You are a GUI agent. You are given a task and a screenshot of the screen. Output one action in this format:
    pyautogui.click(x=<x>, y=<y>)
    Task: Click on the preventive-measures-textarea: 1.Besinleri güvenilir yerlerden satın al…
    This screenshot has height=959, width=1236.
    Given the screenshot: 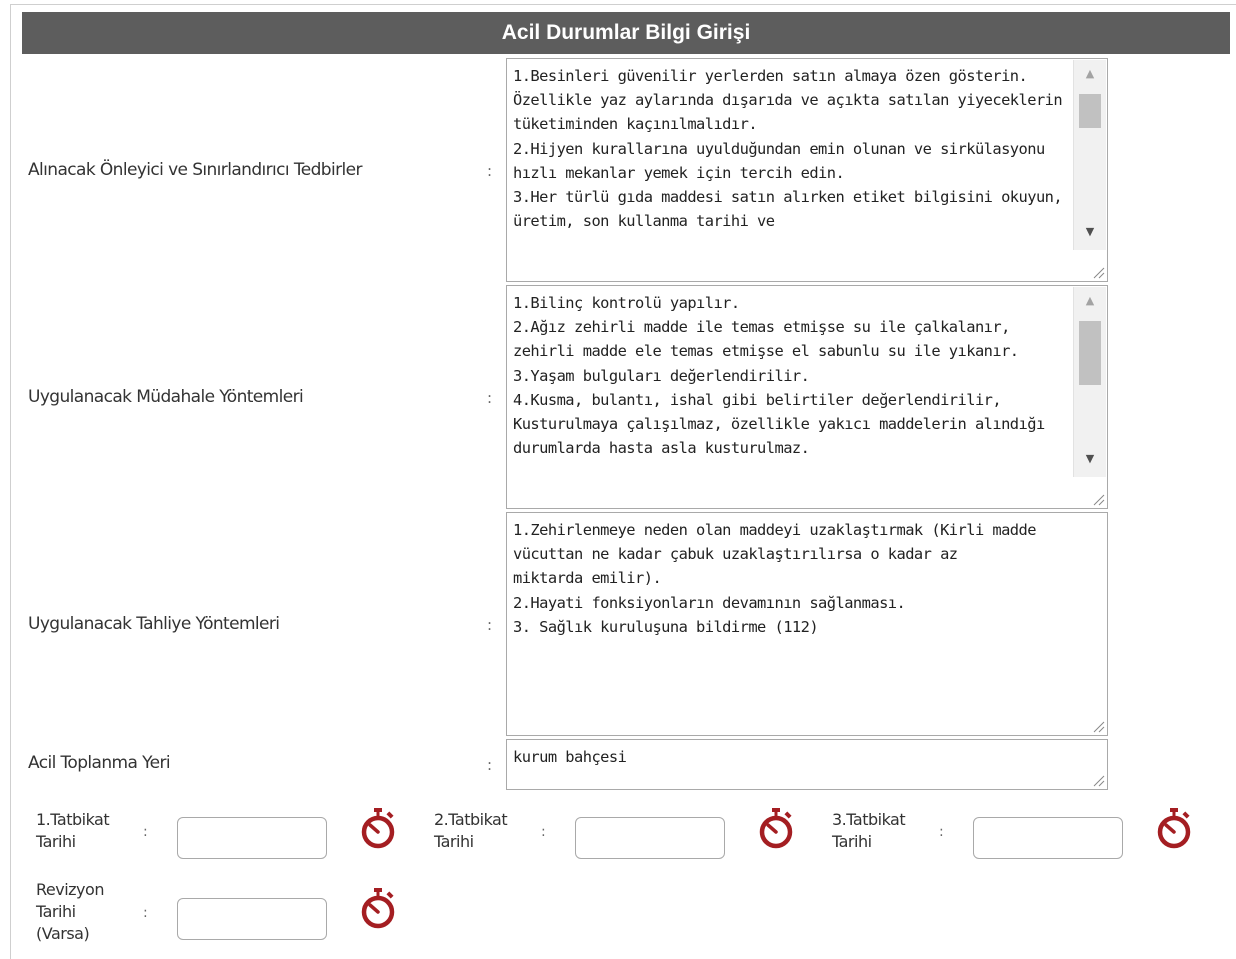 What is the action you would take?
    pyautogui.click(x=807, y=170)
    